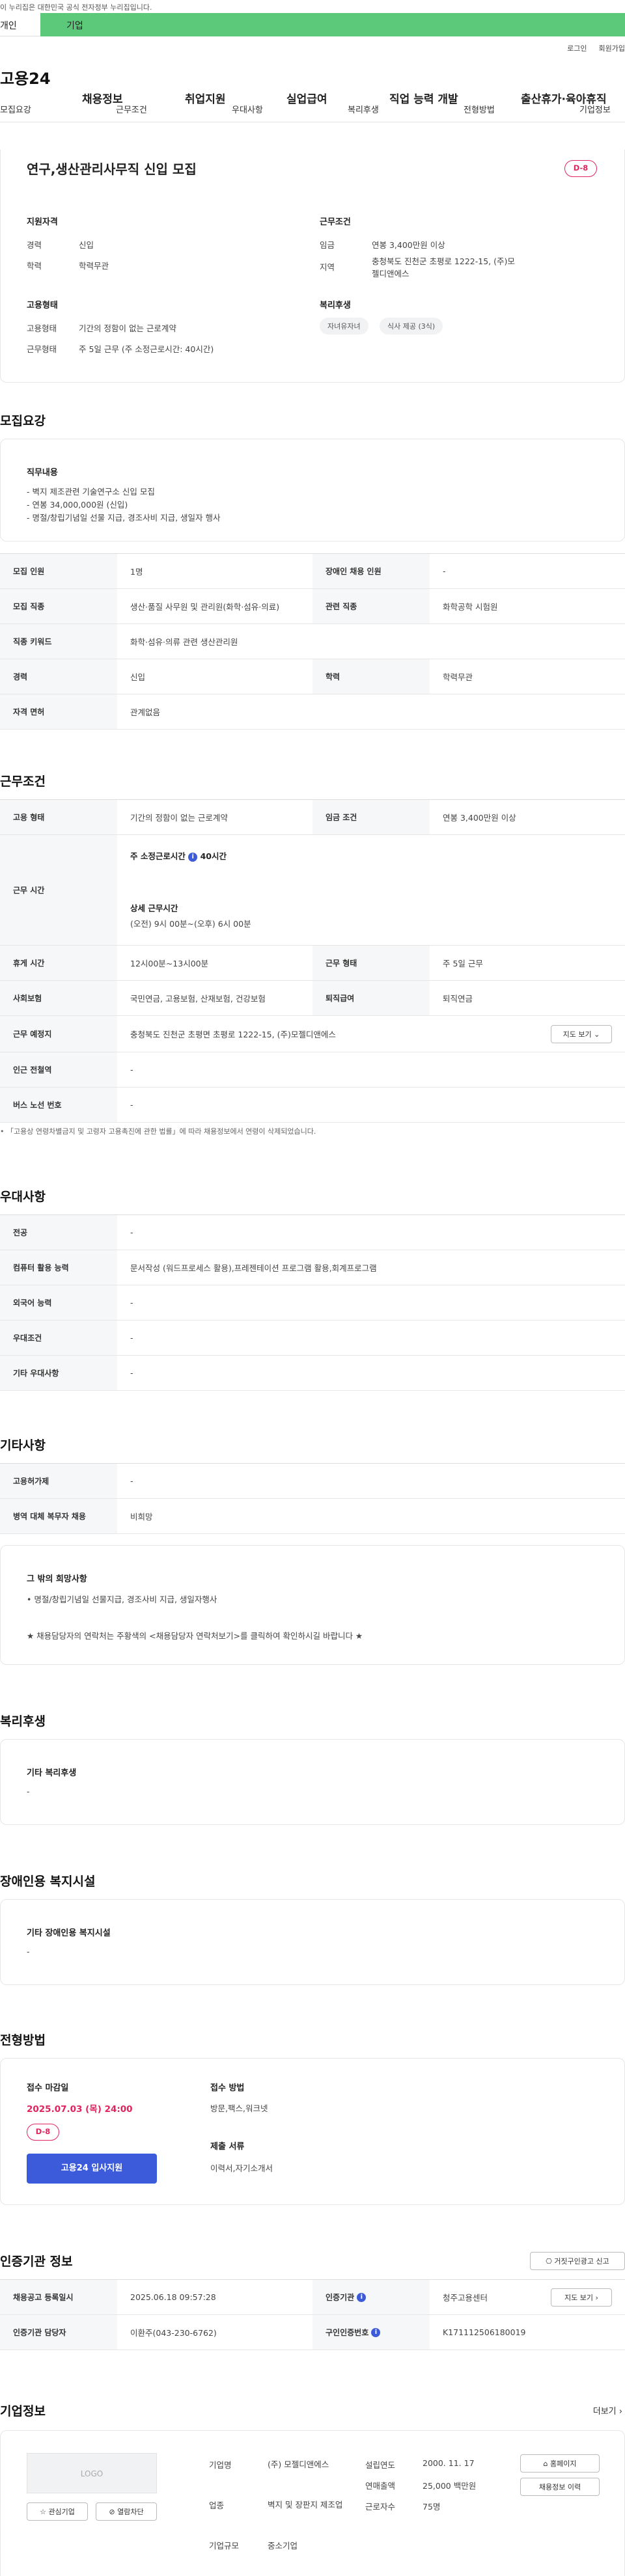 This screenshot has height=2576, width=625. What do you see at coordinates (371, 963) in the screenshot?
I see `th-shift: 근무 형태` at bounding box center [371, 963].